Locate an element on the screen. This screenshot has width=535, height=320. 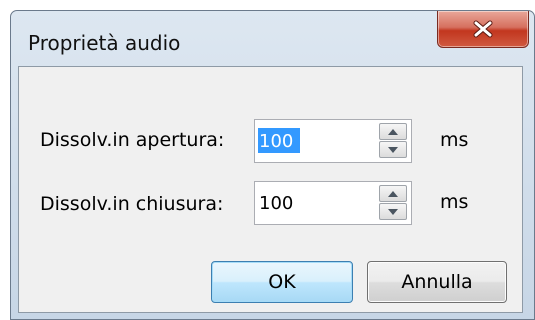
fade-out-increment-button is located at coordinates (393, 193).